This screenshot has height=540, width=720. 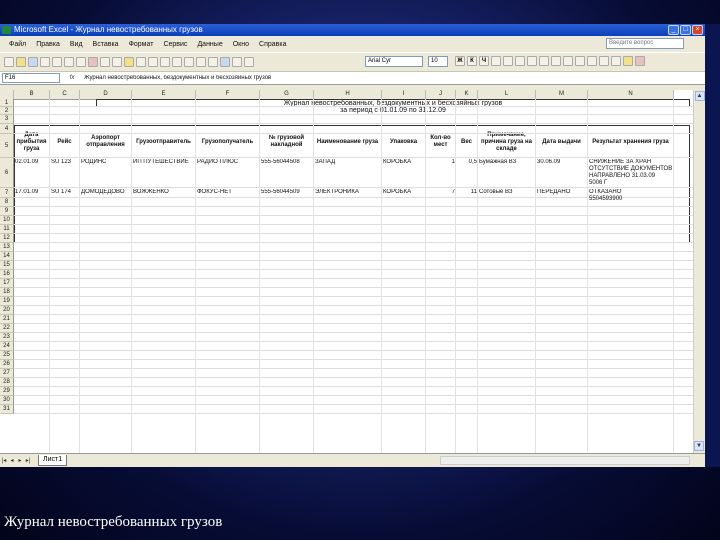 I want to click on research-icon, so click(x=93, y=62).